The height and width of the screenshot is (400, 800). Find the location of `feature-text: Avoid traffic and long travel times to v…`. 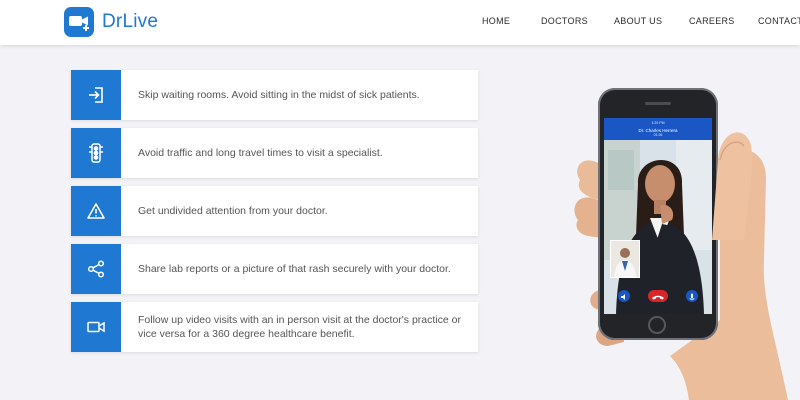

feature-text: Avoid traffic and long travel times to v… is located at coordinates (260, 153).